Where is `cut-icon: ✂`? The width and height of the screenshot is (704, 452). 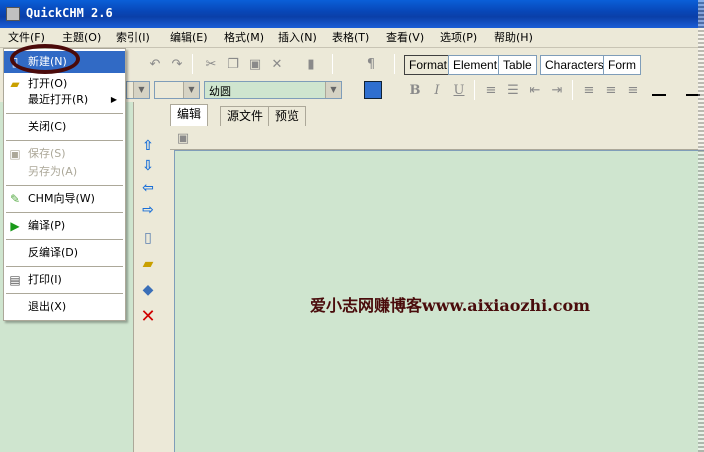 cut-icon: ✂ is located at coordinates (211, 64).